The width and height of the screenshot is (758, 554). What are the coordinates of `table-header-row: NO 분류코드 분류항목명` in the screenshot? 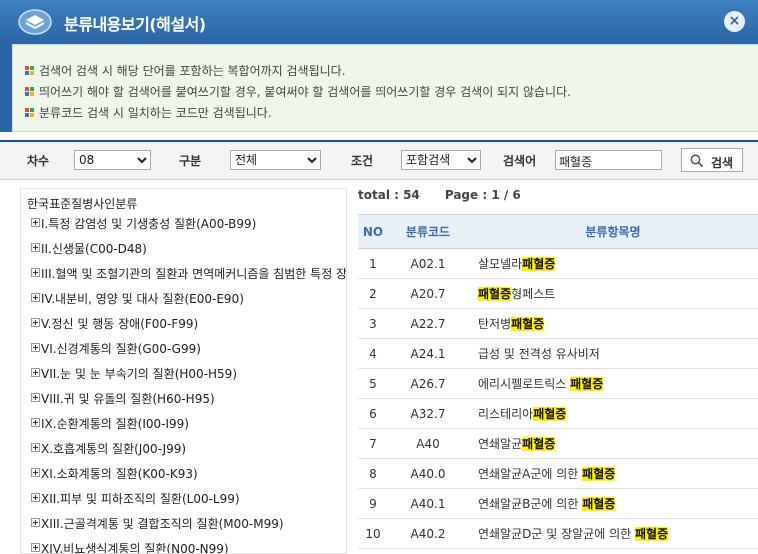 It's located at (558, 231).